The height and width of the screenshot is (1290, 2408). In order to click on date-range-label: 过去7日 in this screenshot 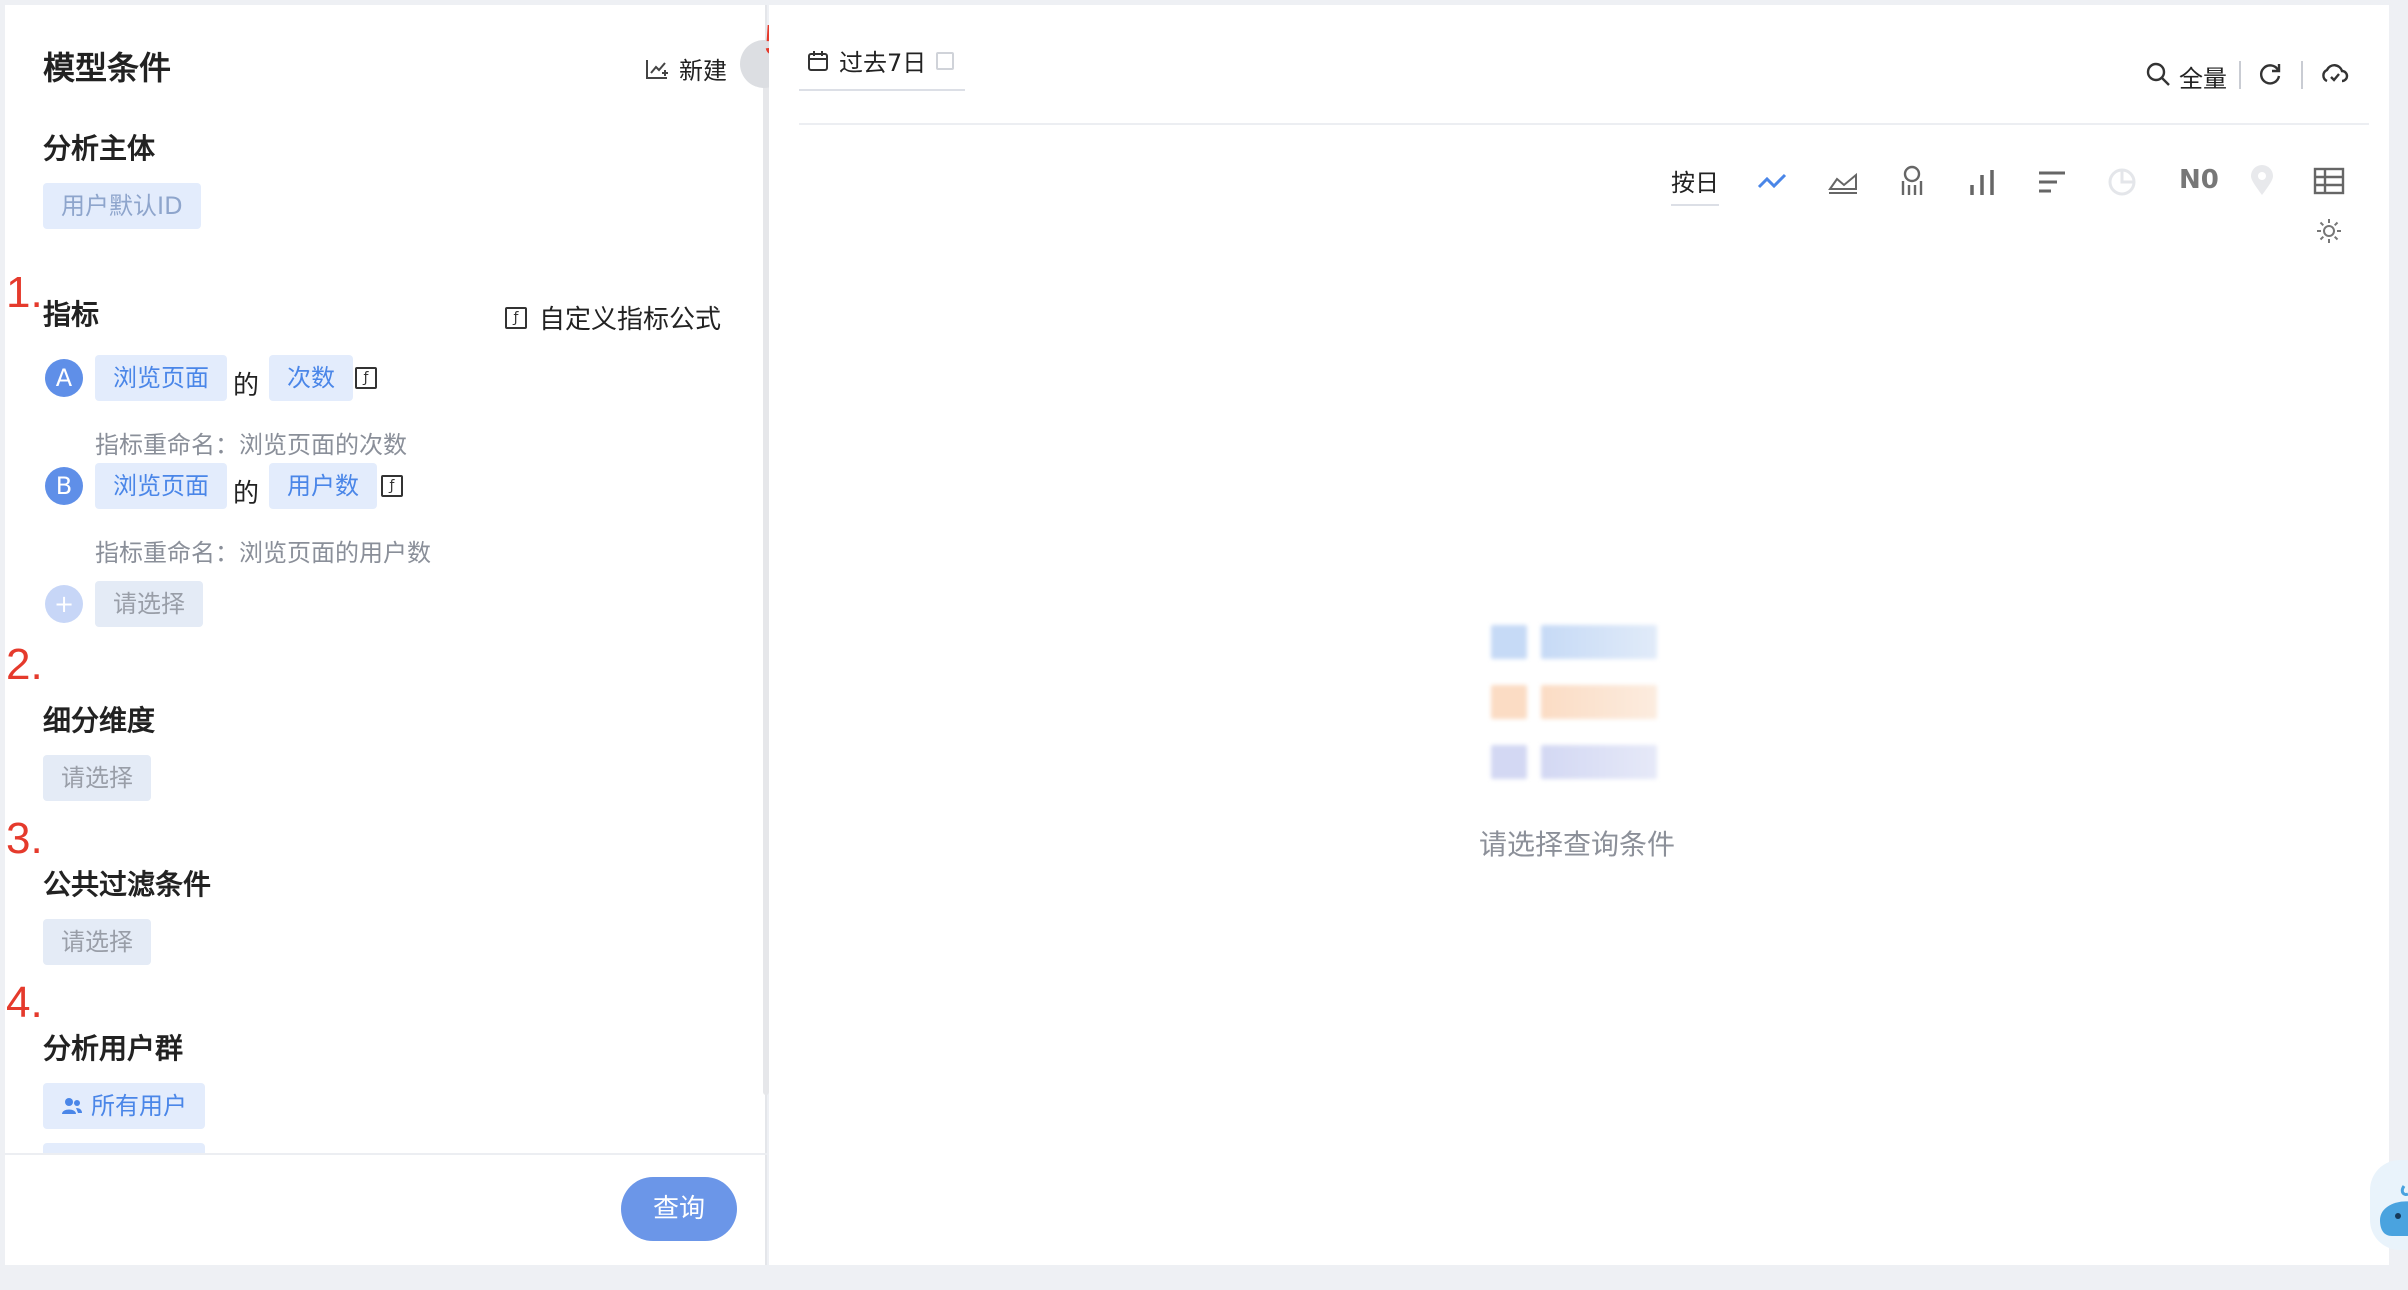, I will do `click(883, 63)`.